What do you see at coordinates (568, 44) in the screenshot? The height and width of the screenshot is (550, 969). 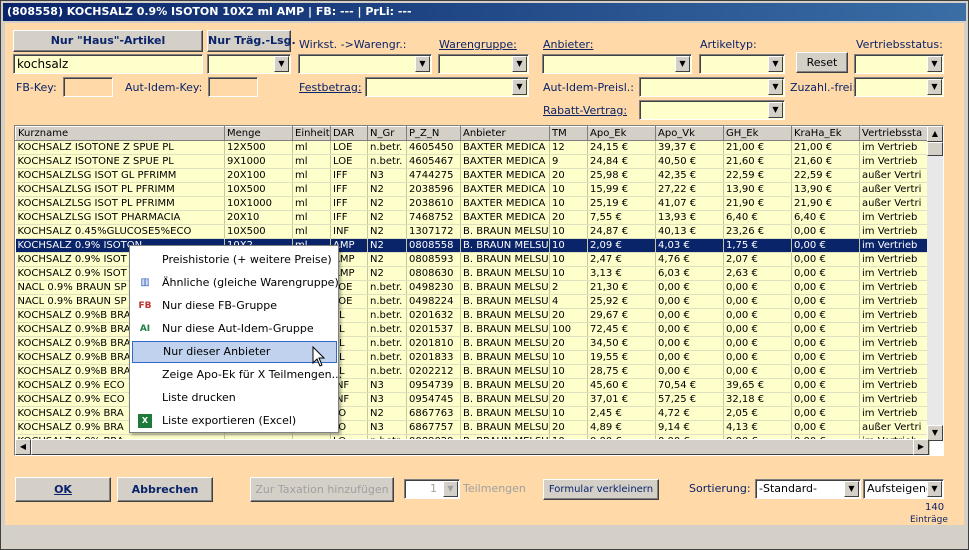 I see `anbieter-label: Anbieter:` at bounding box center [568, 44].